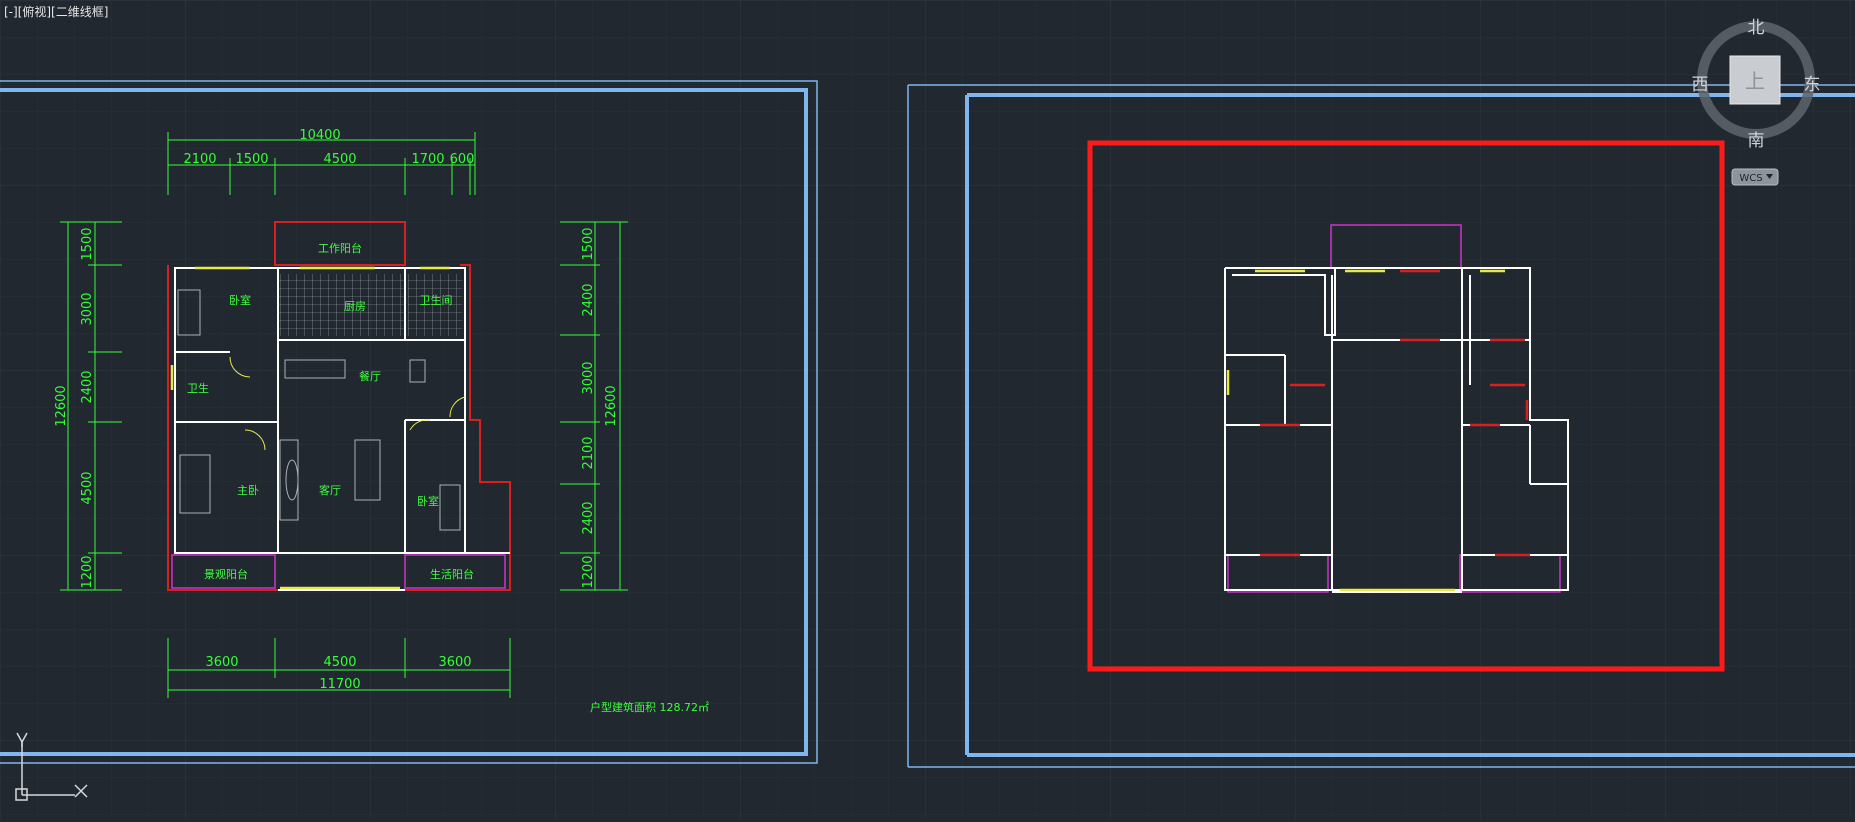 The height and width of the screenshot is (822, 1855). What do you see at coordinates (462, 159) in the screenshot?
I see `top-dimension-5: 600` at bounding box center [462, 159].